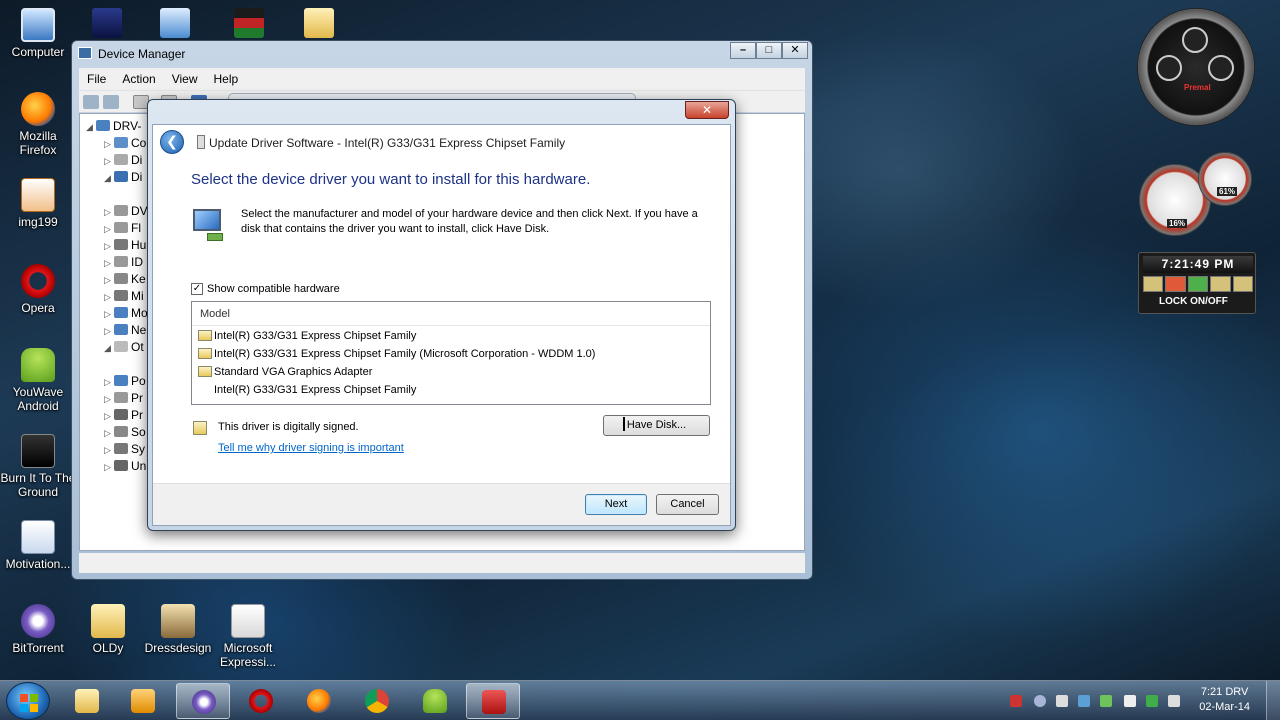 The image size is (1280, 720). I want to click on taskbar-bittorrent, so click(203, 701).